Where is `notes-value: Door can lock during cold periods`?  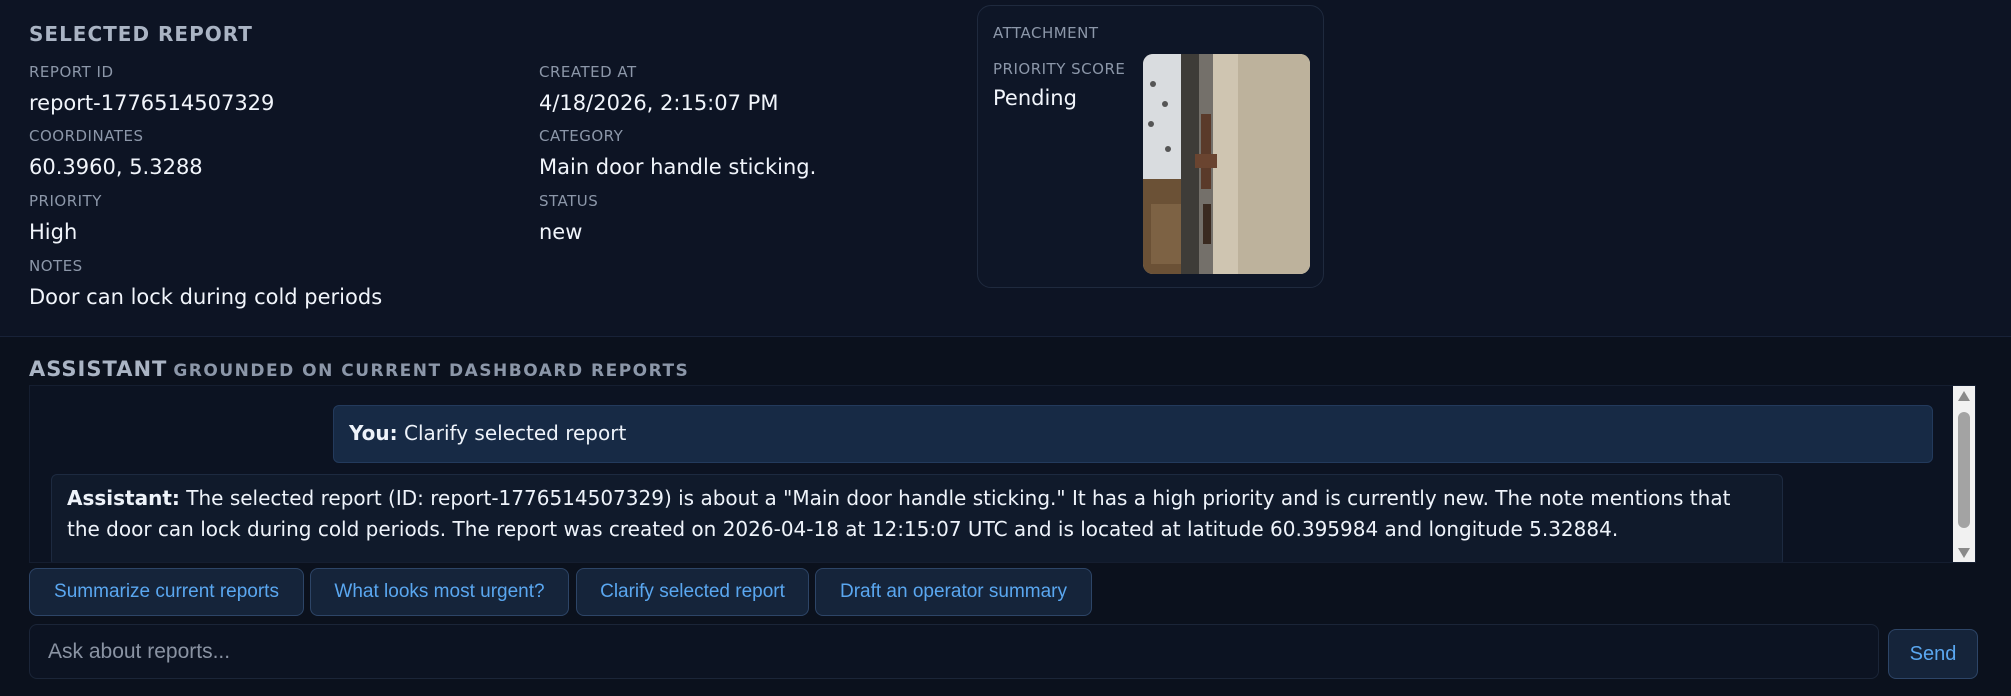 notes-value: Door can lock during cold periods is located at coordinates (206, 297).